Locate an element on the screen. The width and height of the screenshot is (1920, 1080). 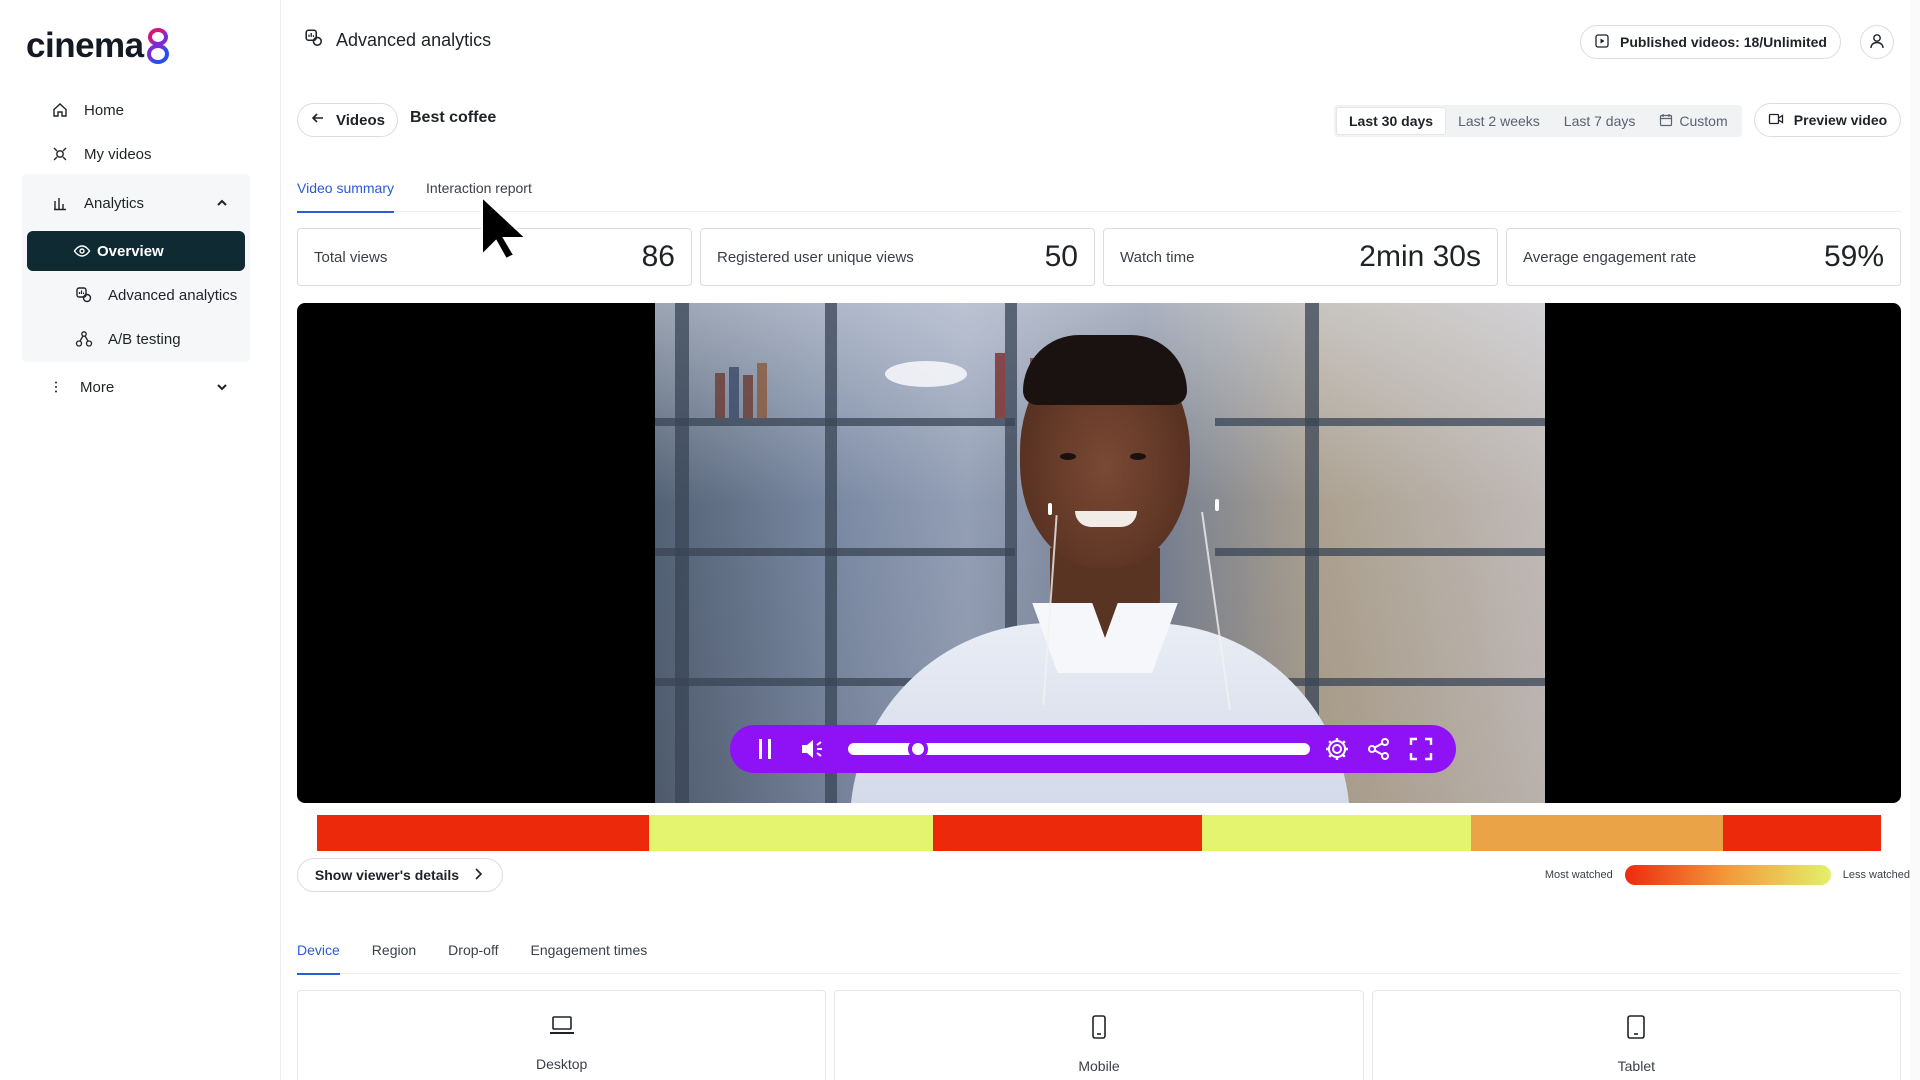
device-card-mobile: Mobile is located at coordinates (1099, 1035).